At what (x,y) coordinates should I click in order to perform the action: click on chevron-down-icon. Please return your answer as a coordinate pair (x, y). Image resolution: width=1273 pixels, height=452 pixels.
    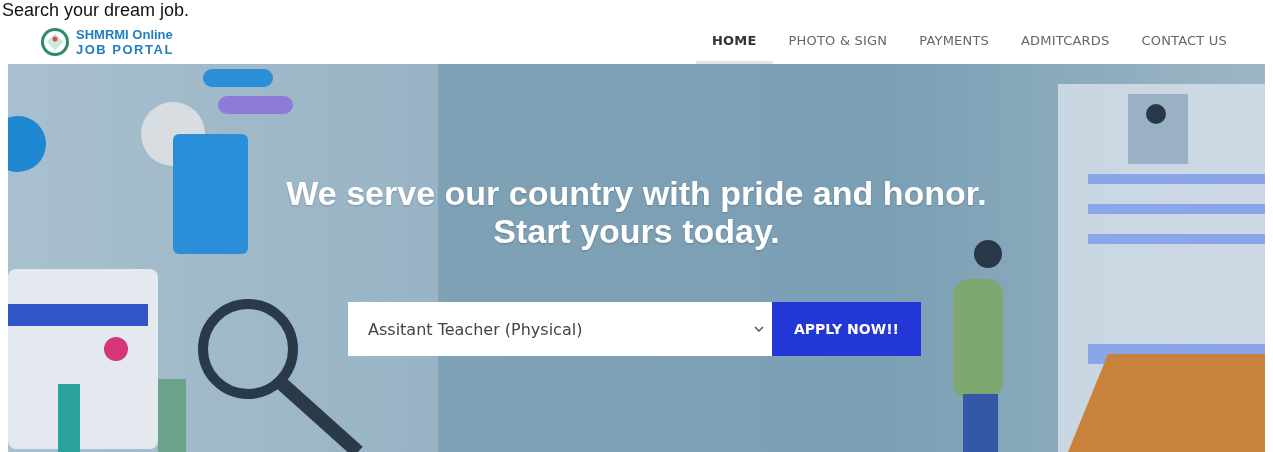
    Looking at the image, I should click on (759, 329).